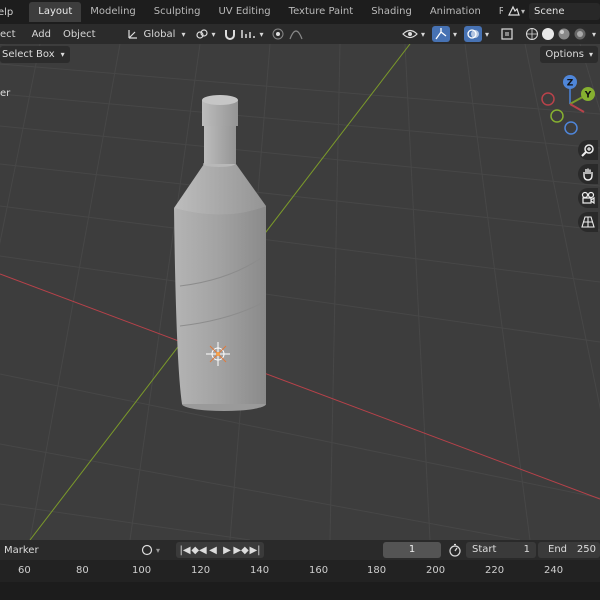  I want to click on falloff-icon, so click(296, 35).